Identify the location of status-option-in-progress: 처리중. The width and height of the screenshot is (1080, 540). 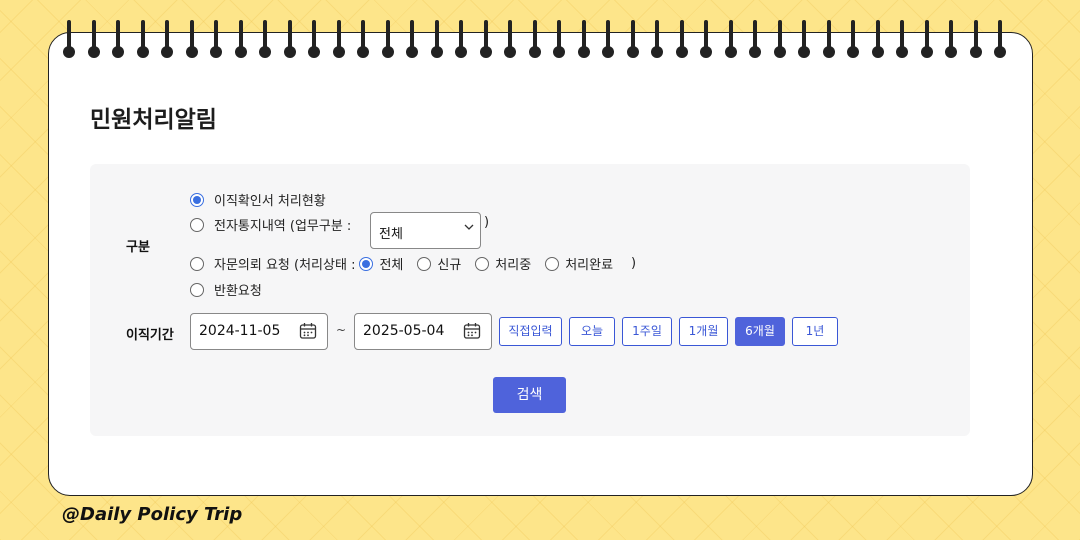
(503, 263).